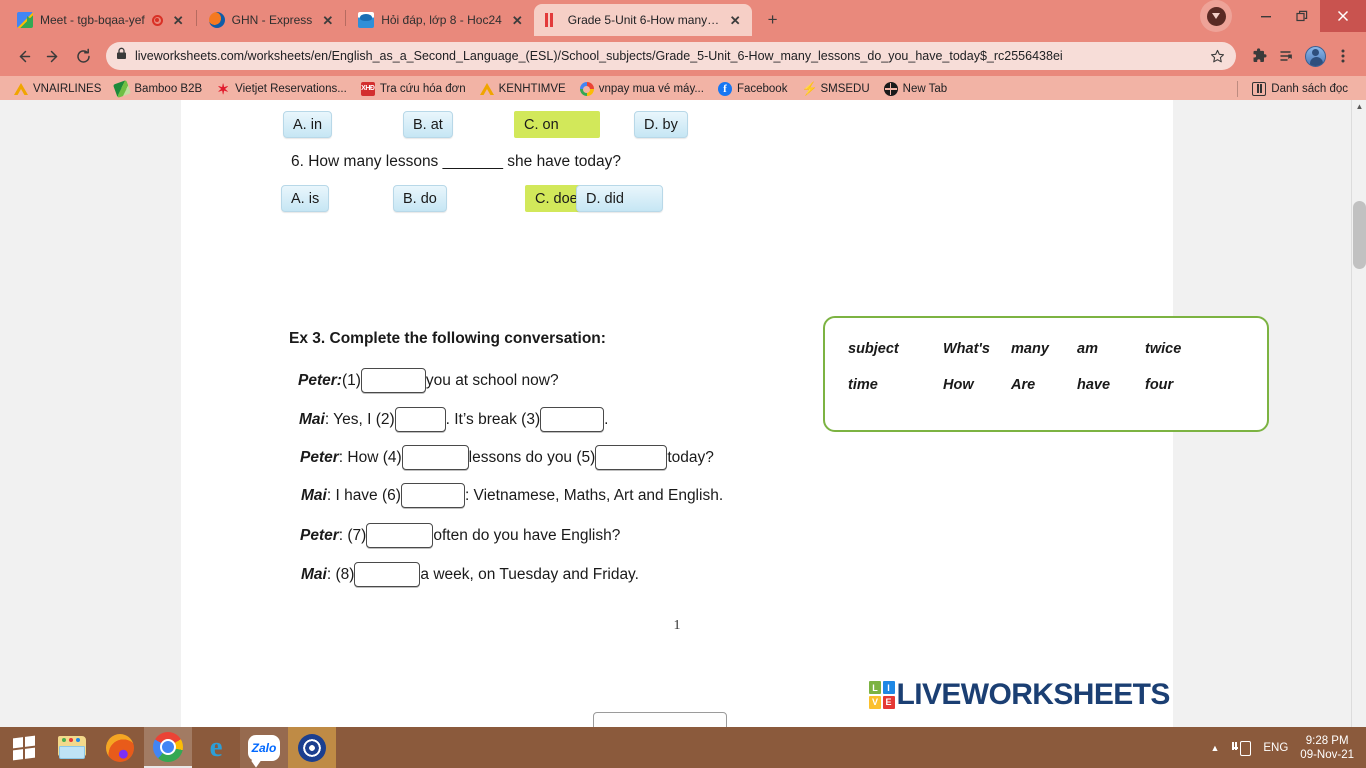 The height and width of the screenshot is (768, 1366). What do you see at coordinates (661, 124) in the screenshot?
I see `choice-q5-d: D. by` at bounding box center [661, 124].